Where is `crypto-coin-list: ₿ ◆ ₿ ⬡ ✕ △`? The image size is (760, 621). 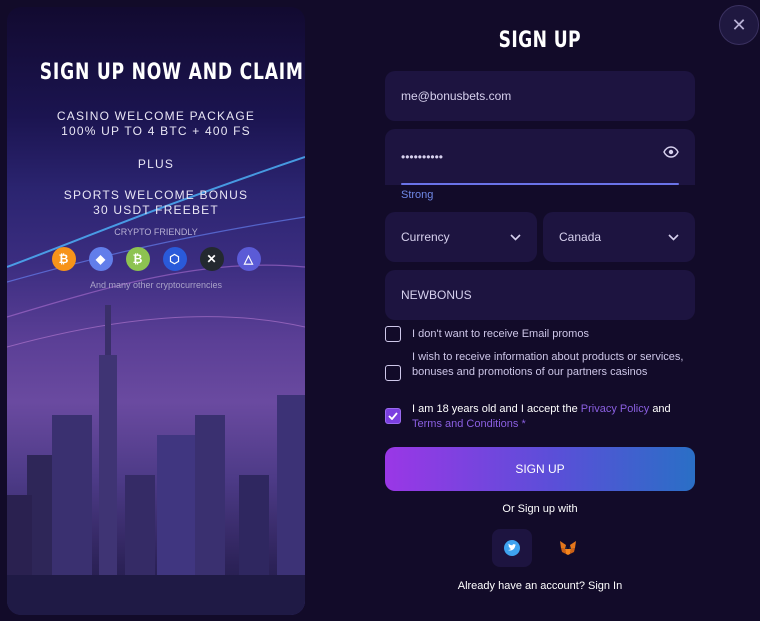
crypto-coin-list: ₿ ◆ ₿ ⬡ ✕ △ is located at coordinates (156, 259).